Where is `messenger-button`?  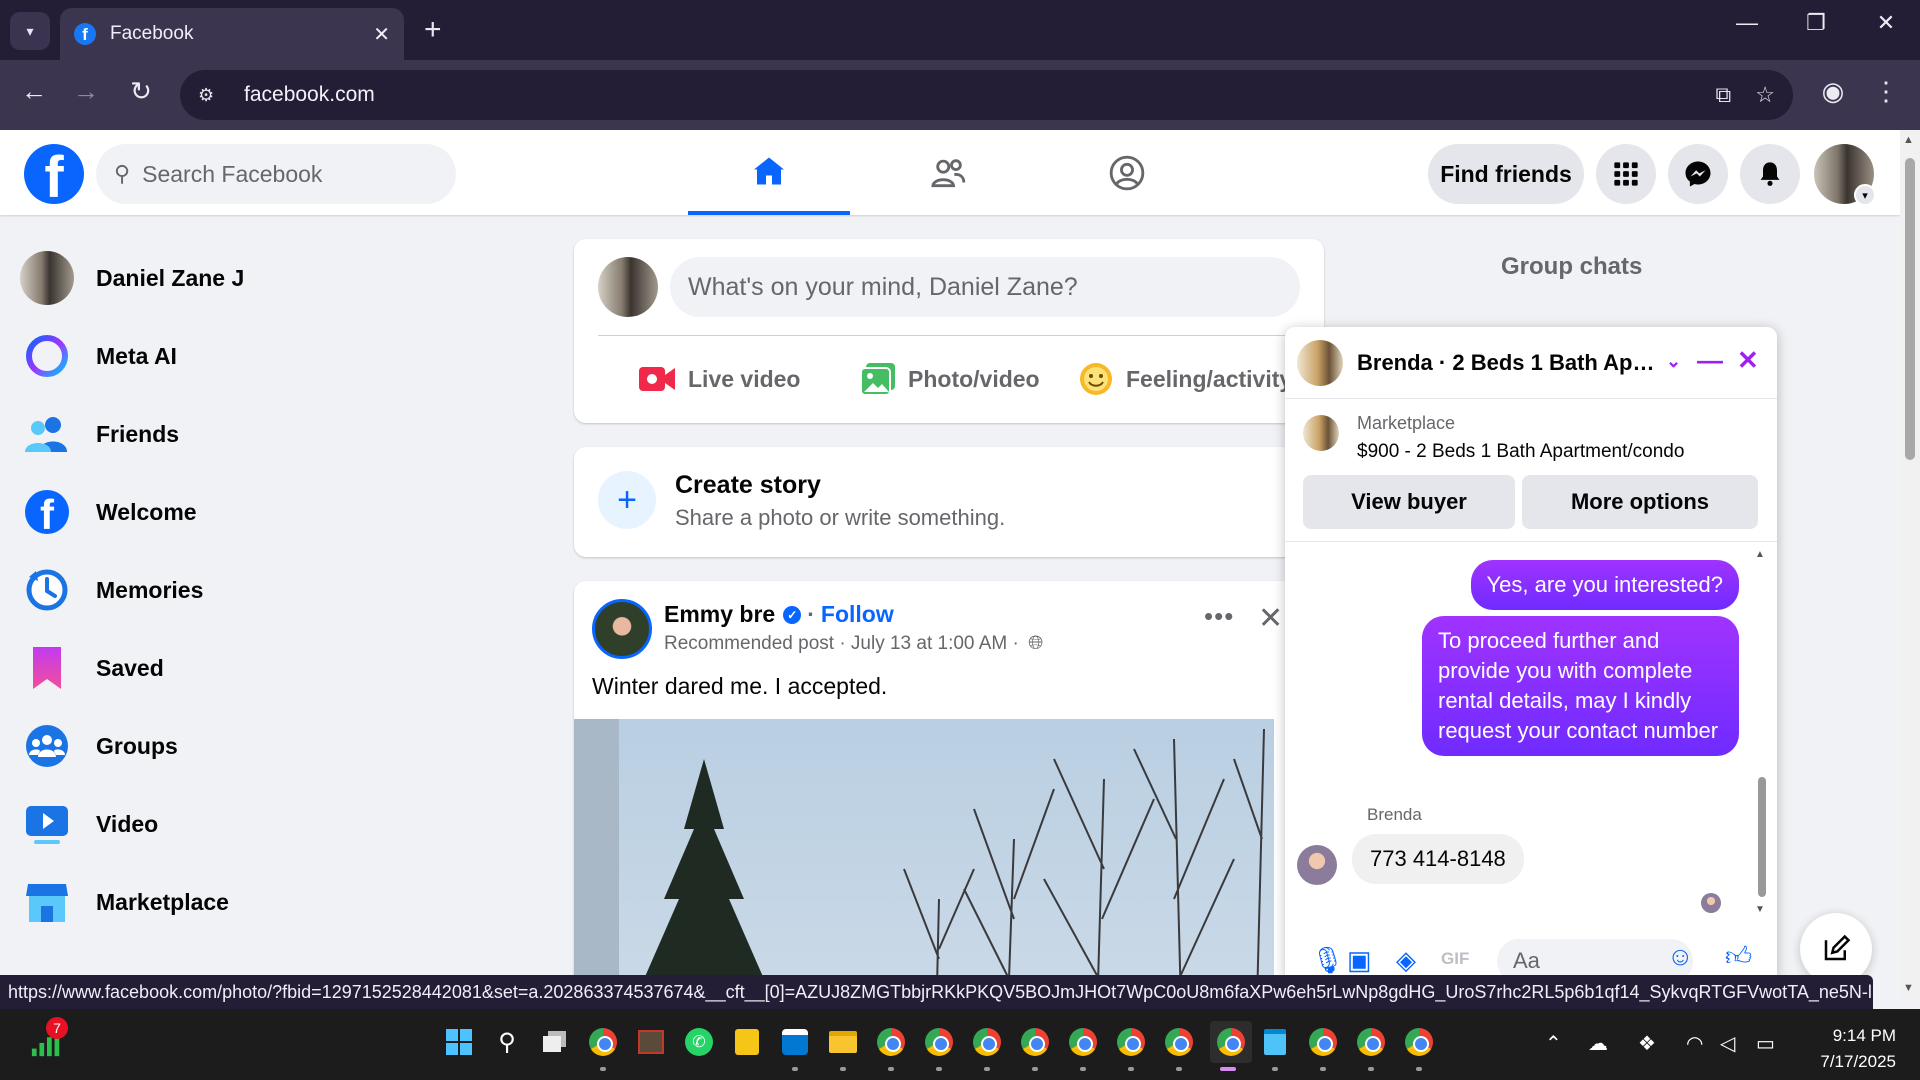
messenger-button is located at coordinates (1698, 174).